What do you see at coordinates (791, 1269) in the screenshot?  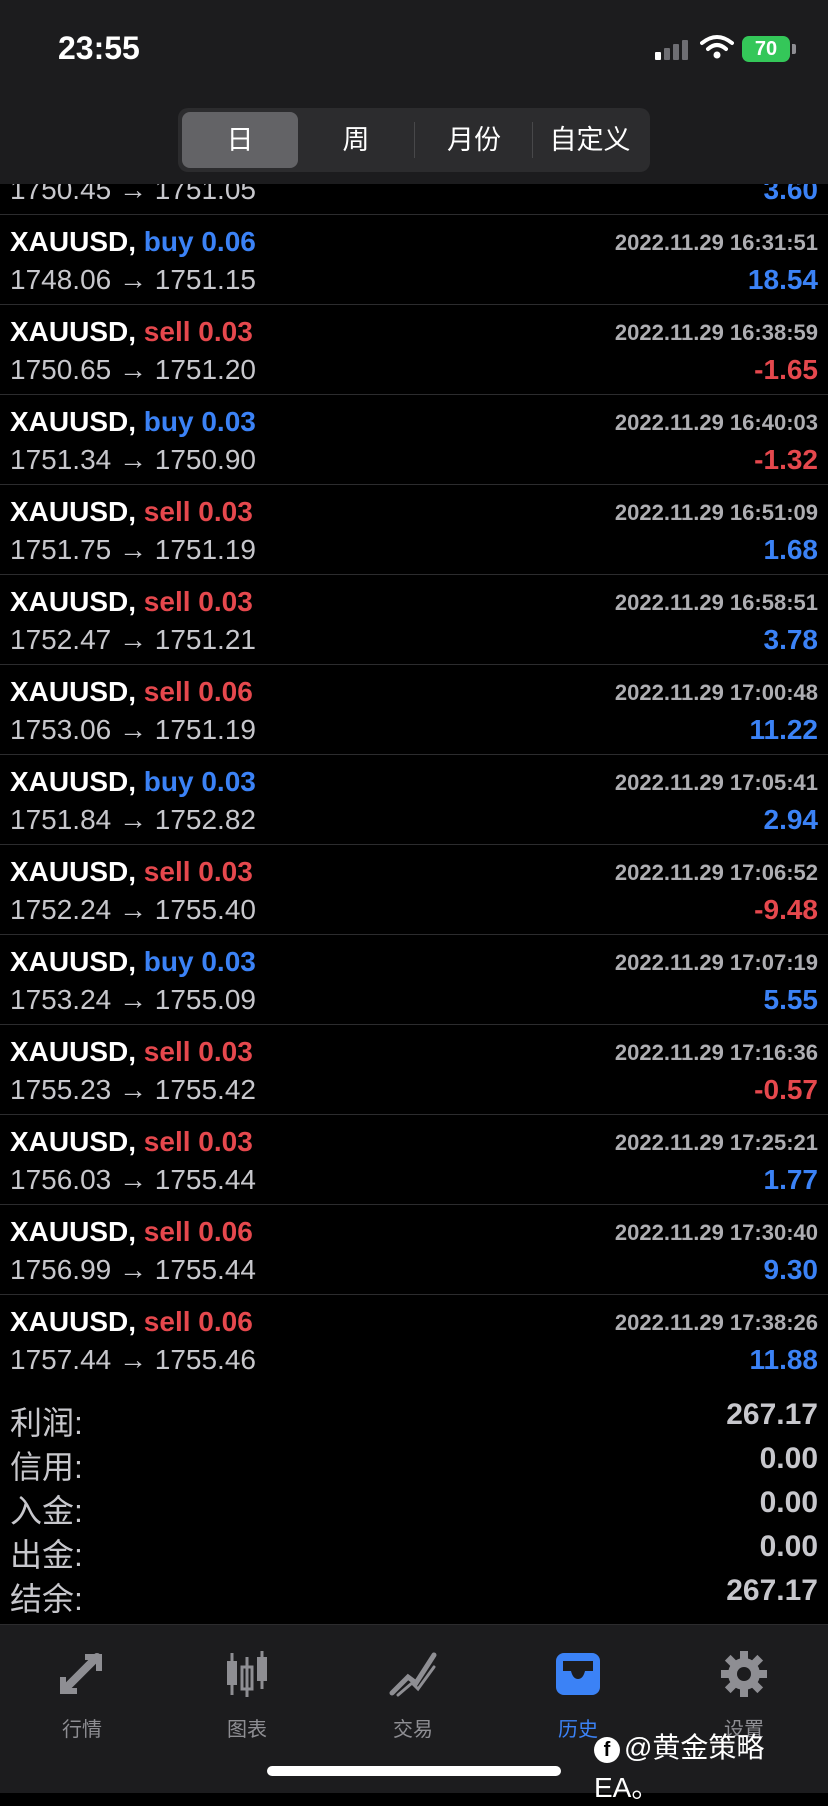 I see `trade-profit: 9.30` at bounding box center [791, 1269].